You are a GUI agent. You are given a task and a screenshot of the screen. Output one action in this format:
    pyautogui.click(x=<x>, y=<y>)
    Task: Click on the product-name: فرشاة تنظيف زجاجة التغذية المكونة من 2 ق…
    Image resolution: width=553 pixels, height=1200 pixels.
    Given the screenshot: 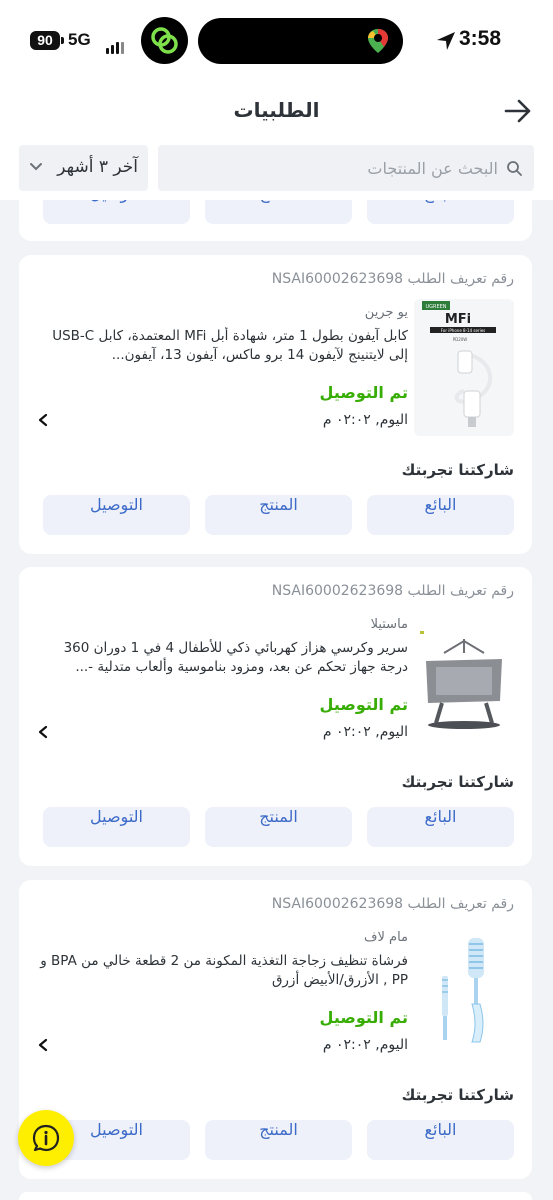 What is the action you would take?
    pyautogui.click(x=220, y=971)
    